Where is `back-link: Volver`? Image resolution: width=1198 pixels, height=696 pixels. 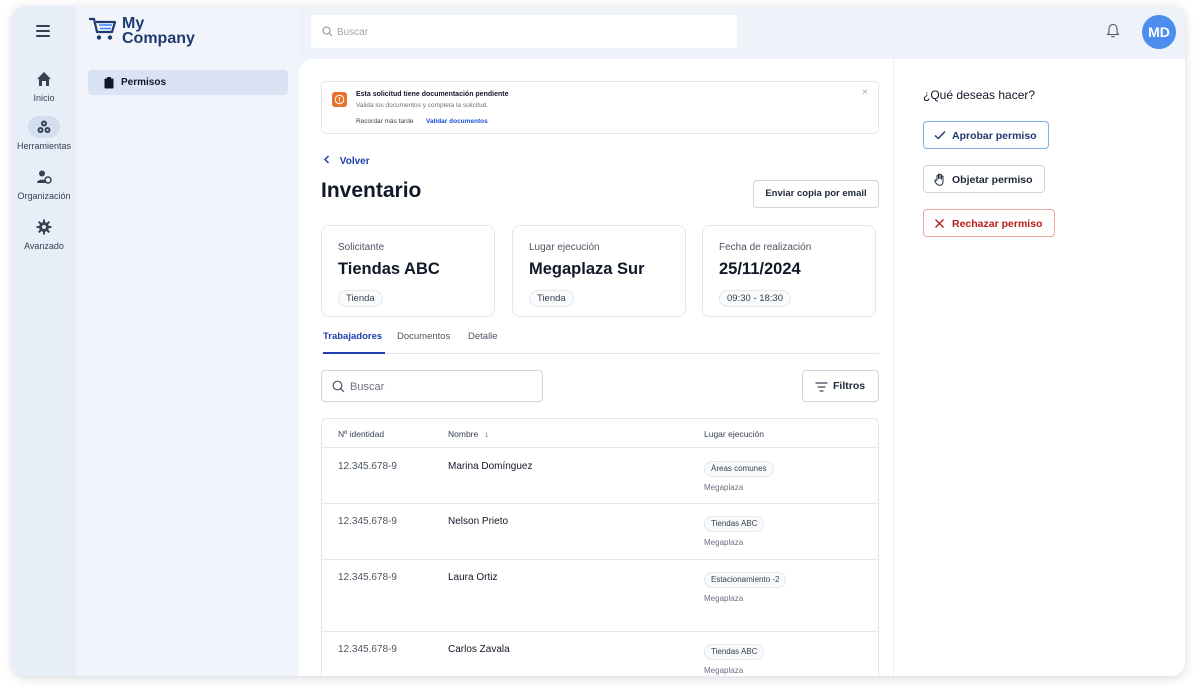
back-link: Volver is located at coordinates (346, 161).